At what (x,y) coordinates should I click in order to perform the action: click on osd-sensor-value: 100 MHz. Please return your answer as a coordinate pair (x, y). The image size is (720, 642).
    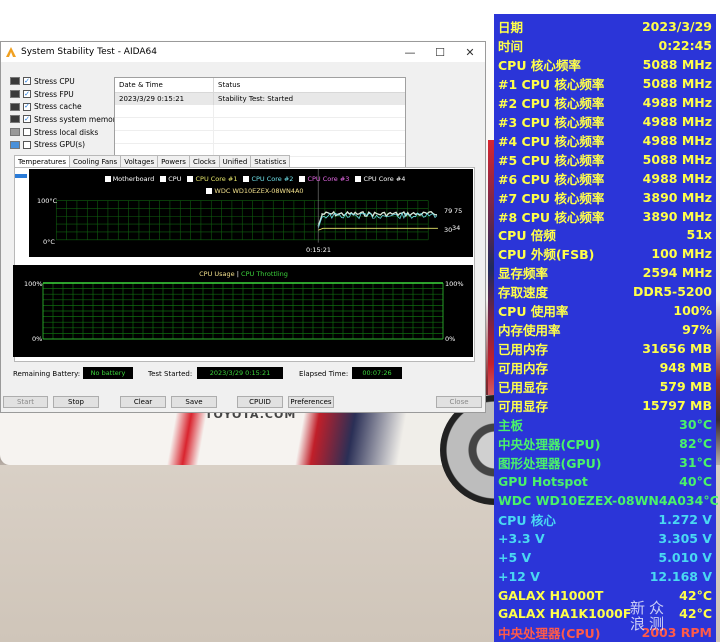
    Looking at the image, I should click on (681, 254).